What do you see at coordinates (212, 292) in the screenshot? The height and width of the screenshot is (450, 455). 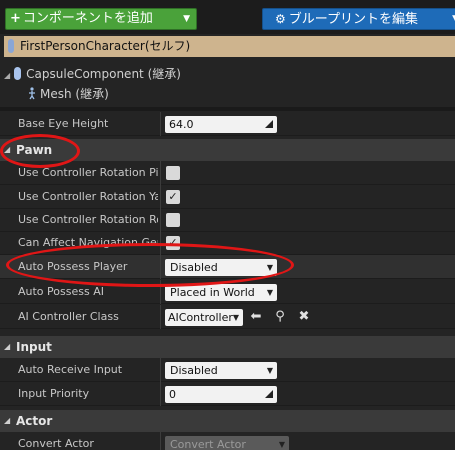 I see `dropdown-value: Placed in World` at bounding box center [212, 292].